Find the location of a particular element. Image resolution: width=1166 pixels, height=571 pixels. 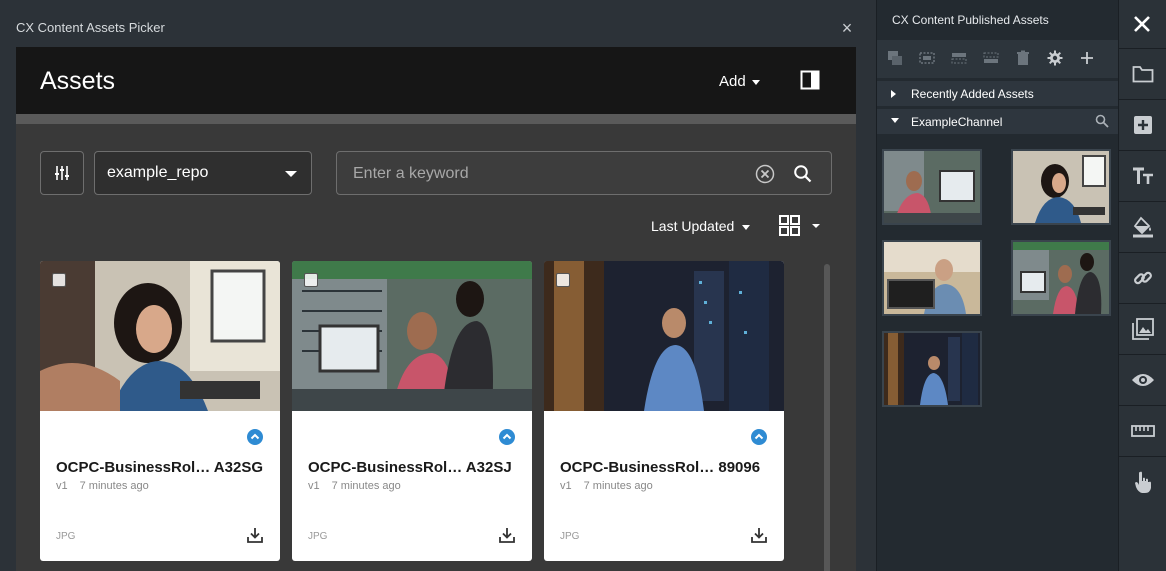

fill-color-button is located at coordinates (1142, 226).